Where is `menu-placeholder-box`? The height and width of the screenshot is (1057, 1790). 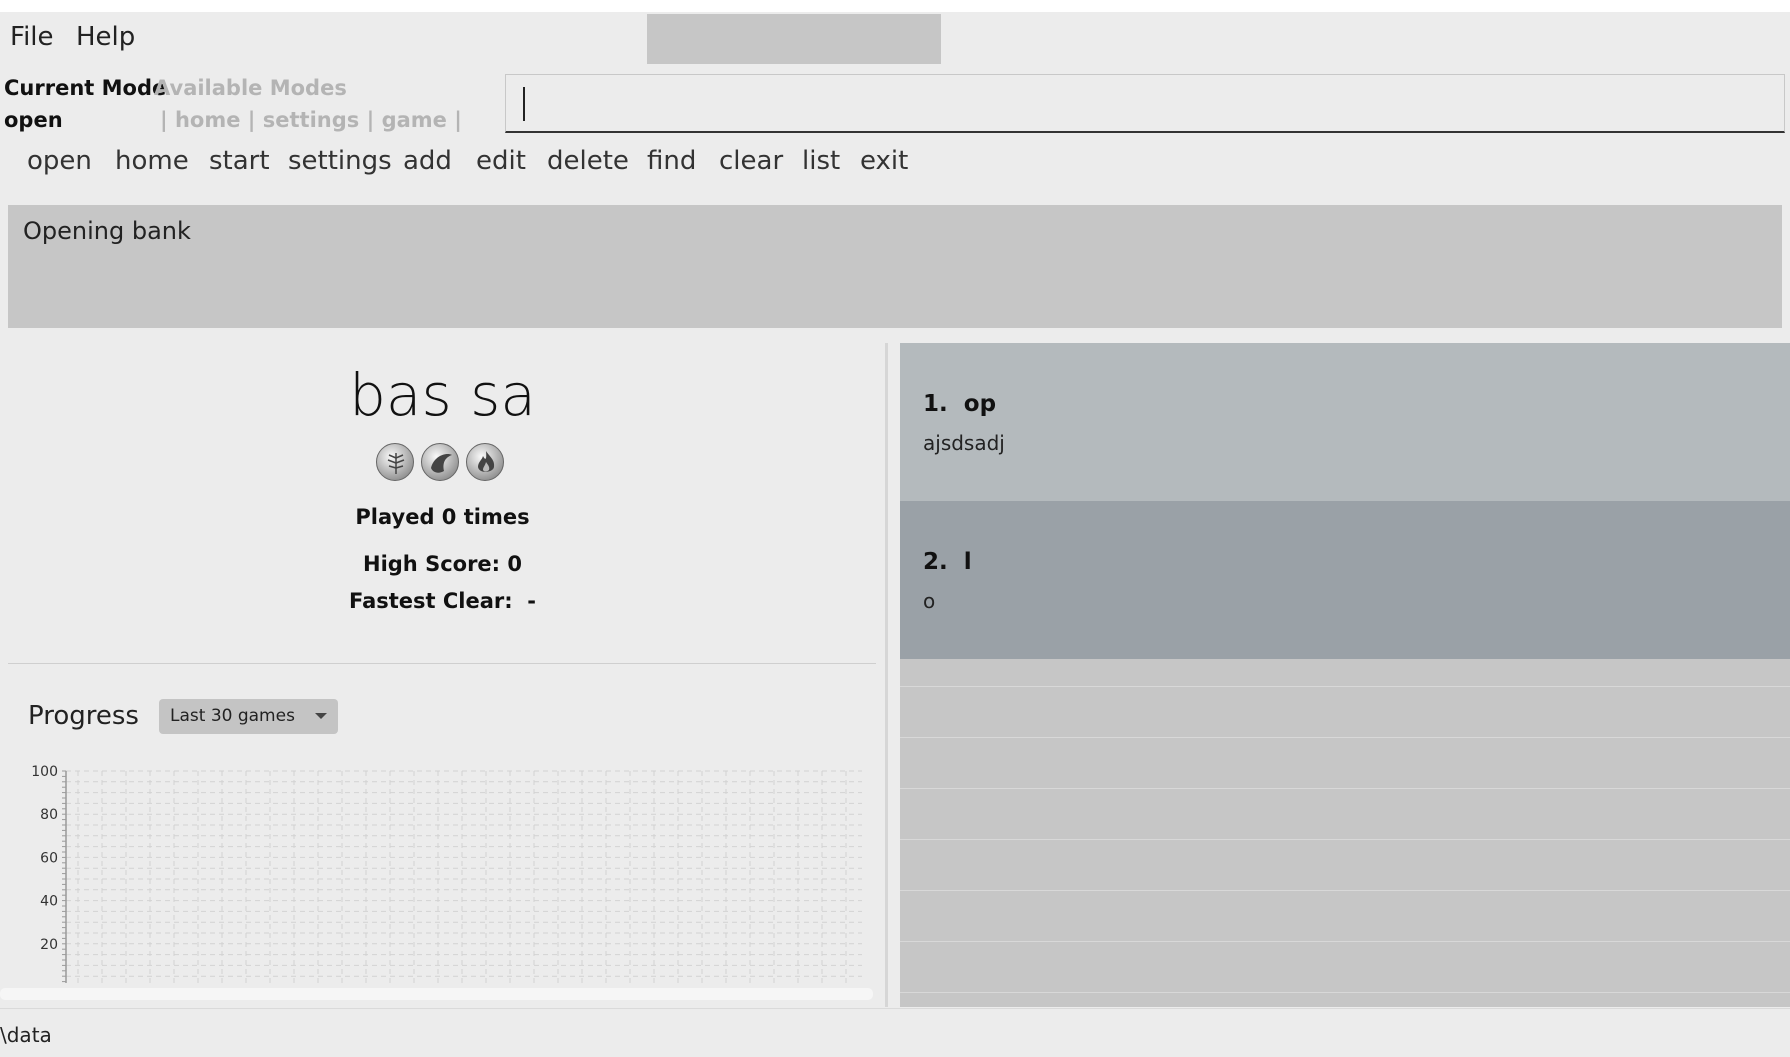 menu-placeholder-box is located at coordinates (794, 39).